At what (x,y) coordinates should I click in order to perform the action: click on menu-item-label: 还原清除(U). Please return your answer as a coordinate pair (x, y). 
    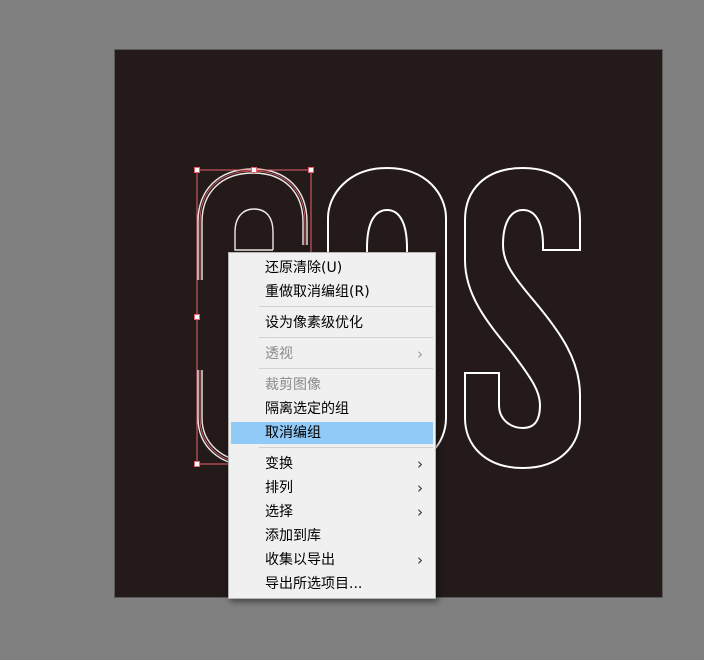
    Looking at the image, I should click on (304, 268).